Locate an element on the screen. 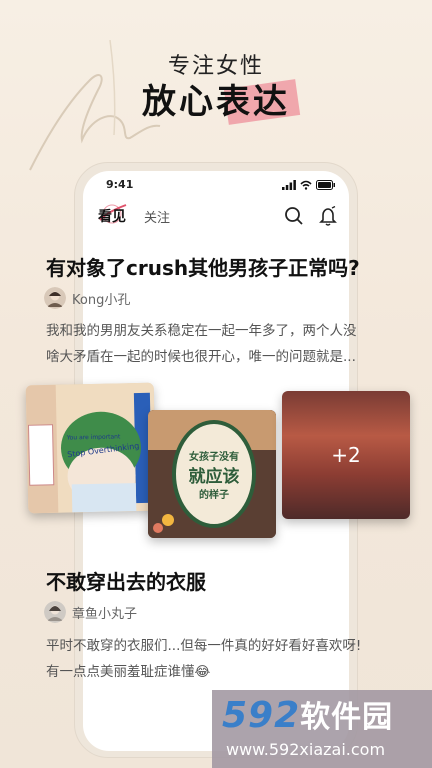 This screenshot has width=432, height=768. signal-icon is located at coordinates (289, 185).